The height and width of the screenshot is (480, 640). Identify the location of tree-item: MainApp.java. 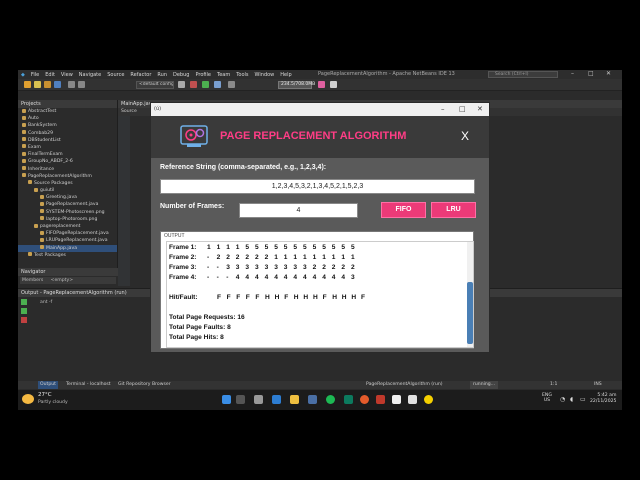
(67, 248).